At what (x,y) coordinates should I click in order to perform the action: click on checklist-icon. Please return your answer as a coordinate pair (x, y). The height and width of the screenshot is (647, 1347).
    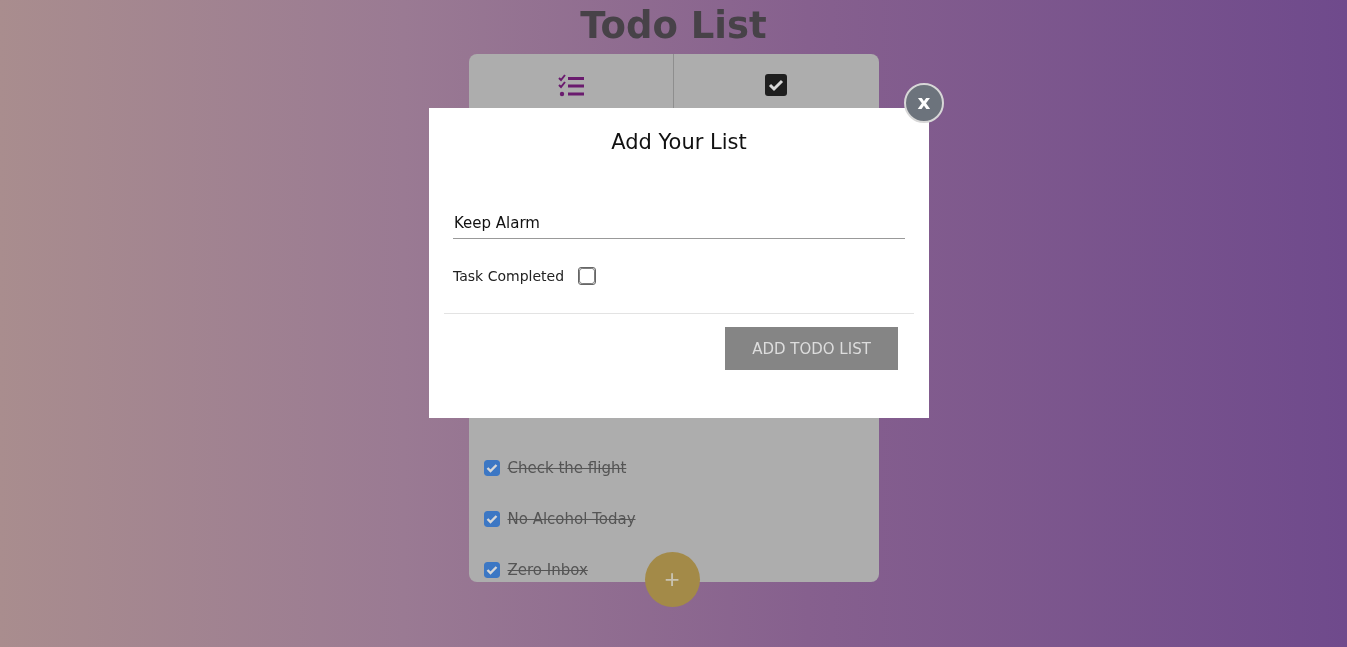
    Looking at the image, I should click on (570, 86).